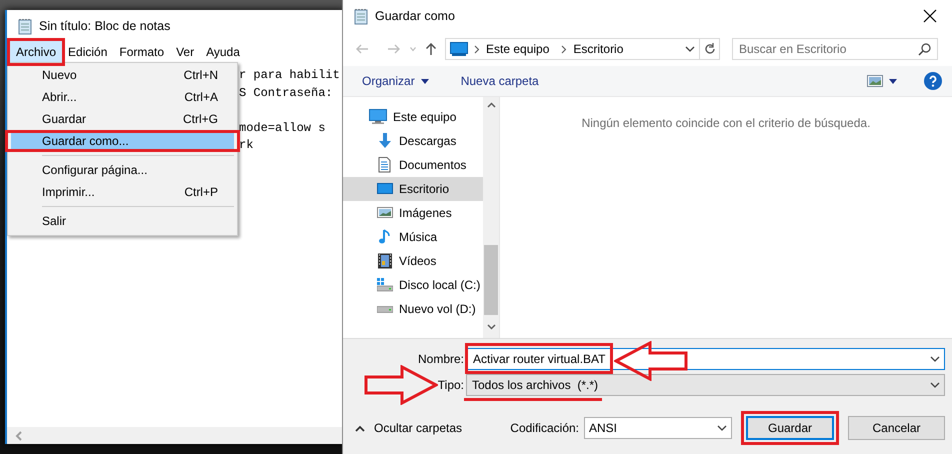  What do you see at coordinates (413, 141) in the screenshot?
I see `nav-item: Descargas` at bounding box center [413, 141].